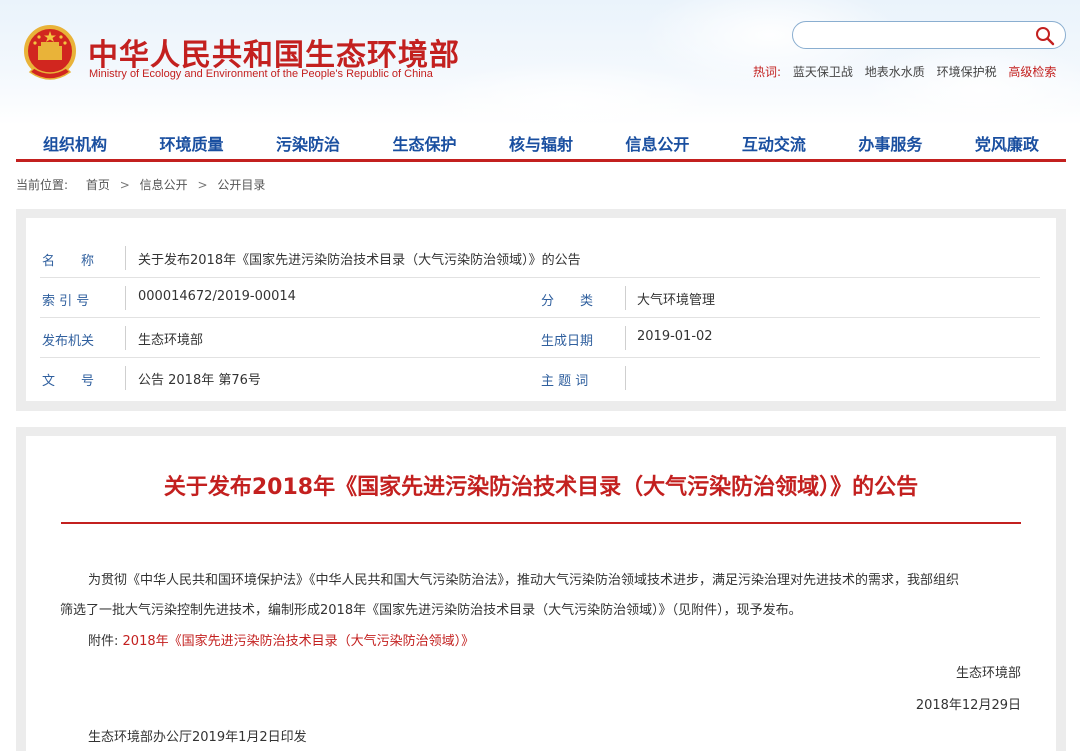 This screenshot has height=751, width=1080. What do you see at coordinates (171, 340) in the screenshot?
I see `meta-issuer-value: 生态环境部` at bounding box center [171, 340].